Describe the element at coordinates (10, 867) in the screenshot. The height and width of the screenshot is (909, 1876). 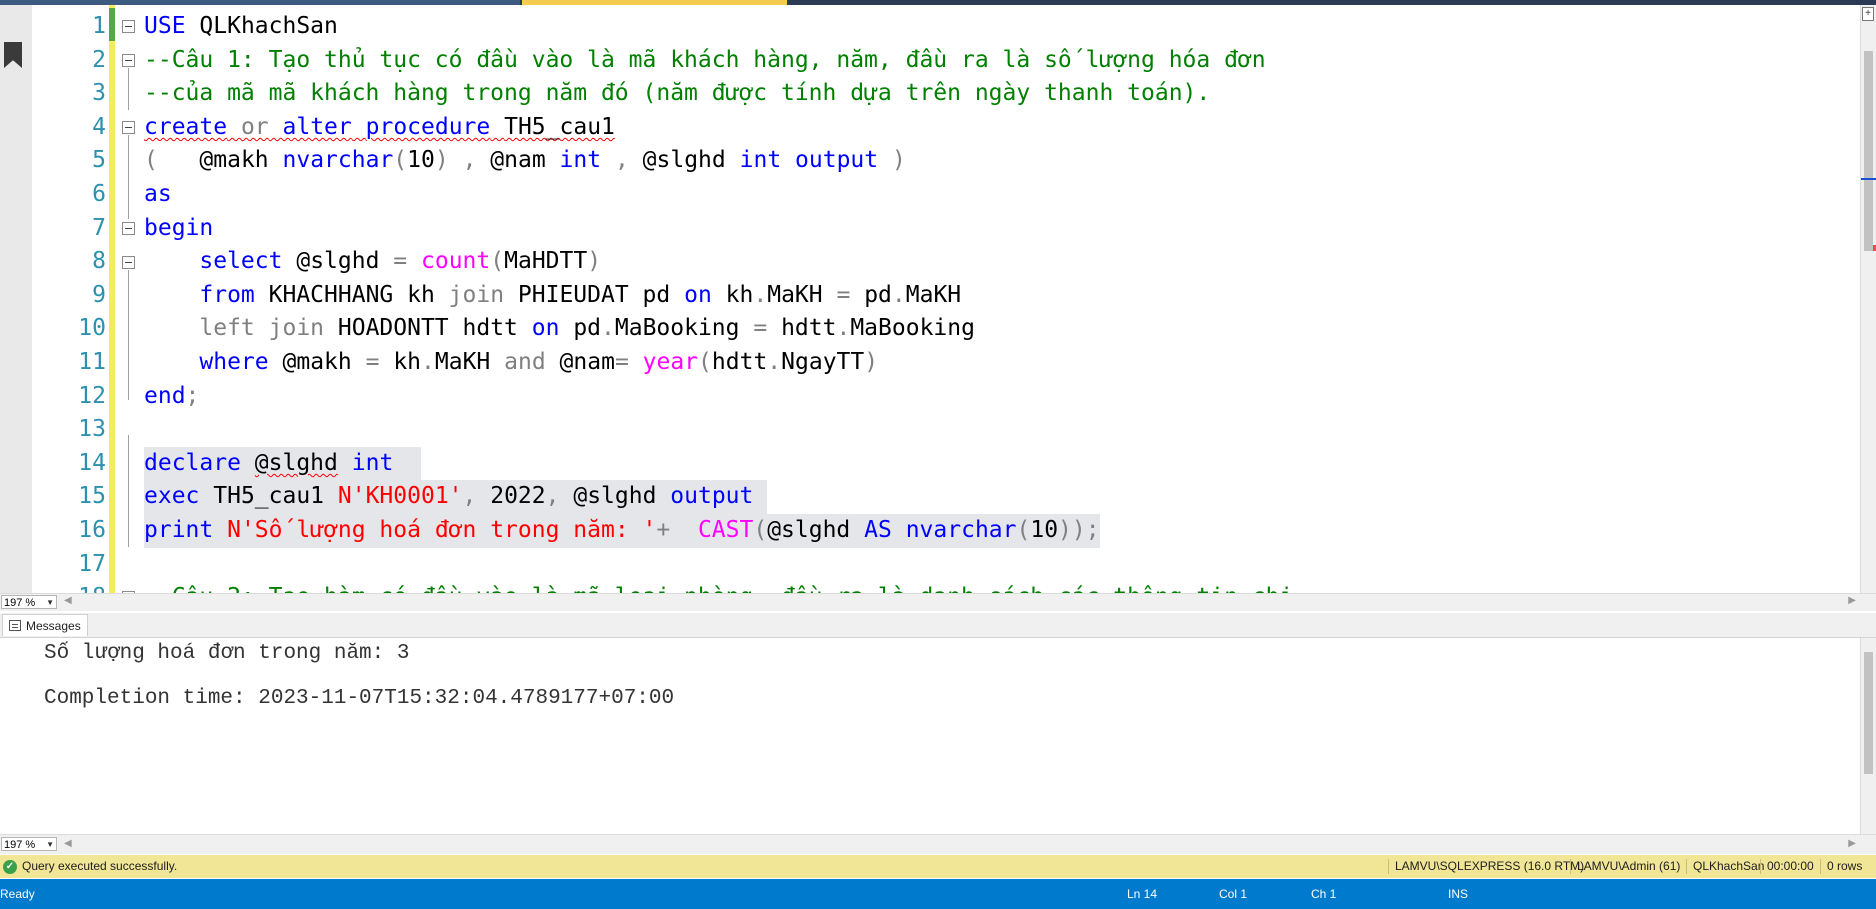
I see `success-check-icon: ✓` at that location.